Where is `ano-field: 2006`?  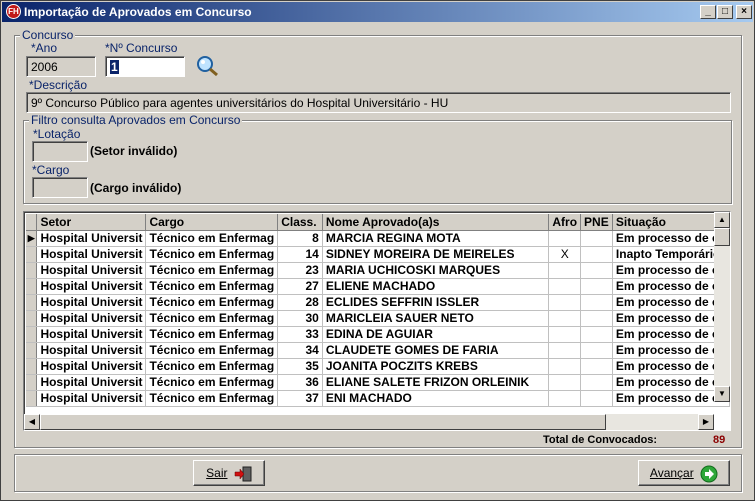
ano-field: 2006 is located at coordinates (61, 66).